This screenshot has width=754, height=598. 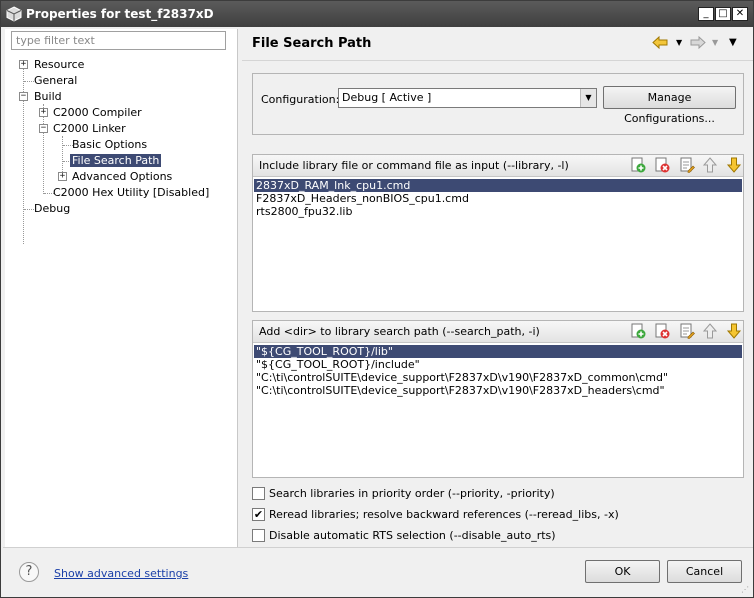 I want to click on expand-advanced-options-icon: +, so click(x=62, y=176).